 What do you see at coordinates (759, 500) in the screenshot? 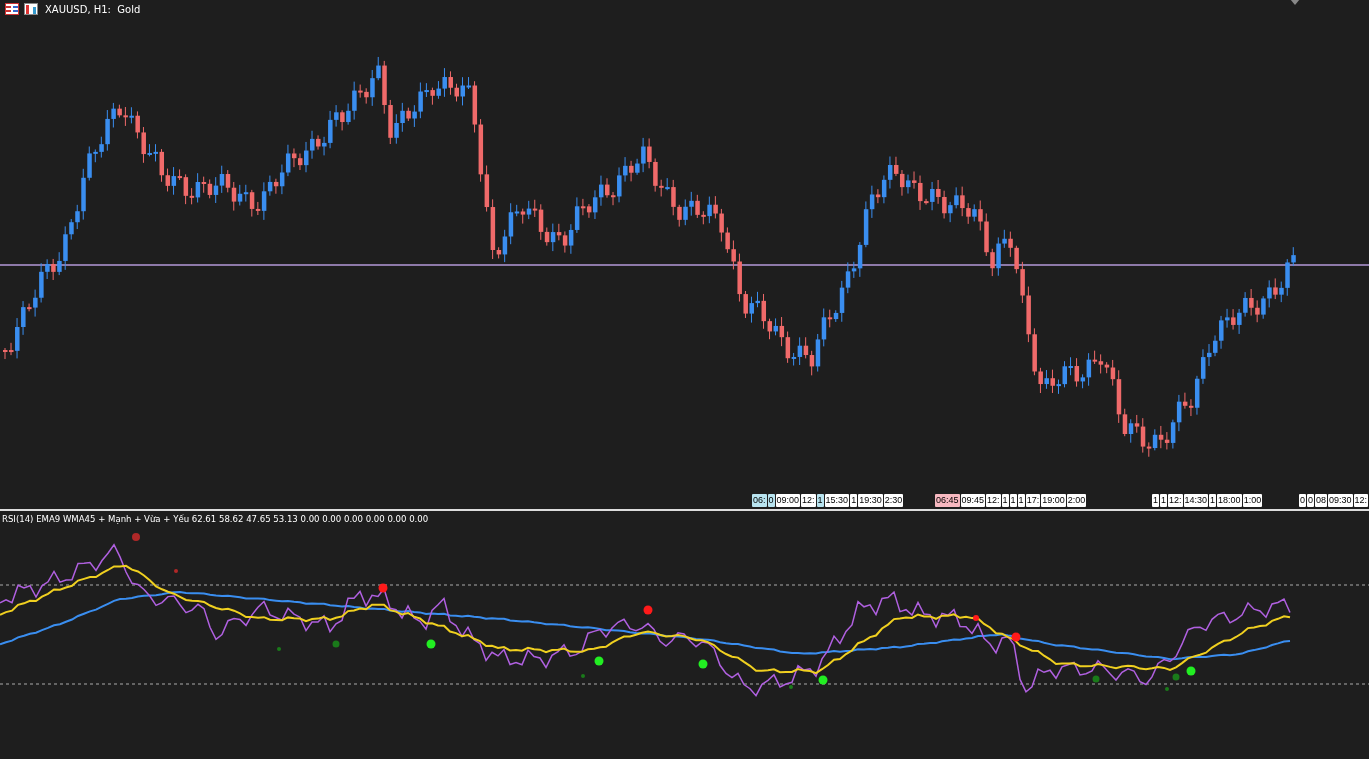
I see `time-label: 06:` at bounding box center [759, 500].